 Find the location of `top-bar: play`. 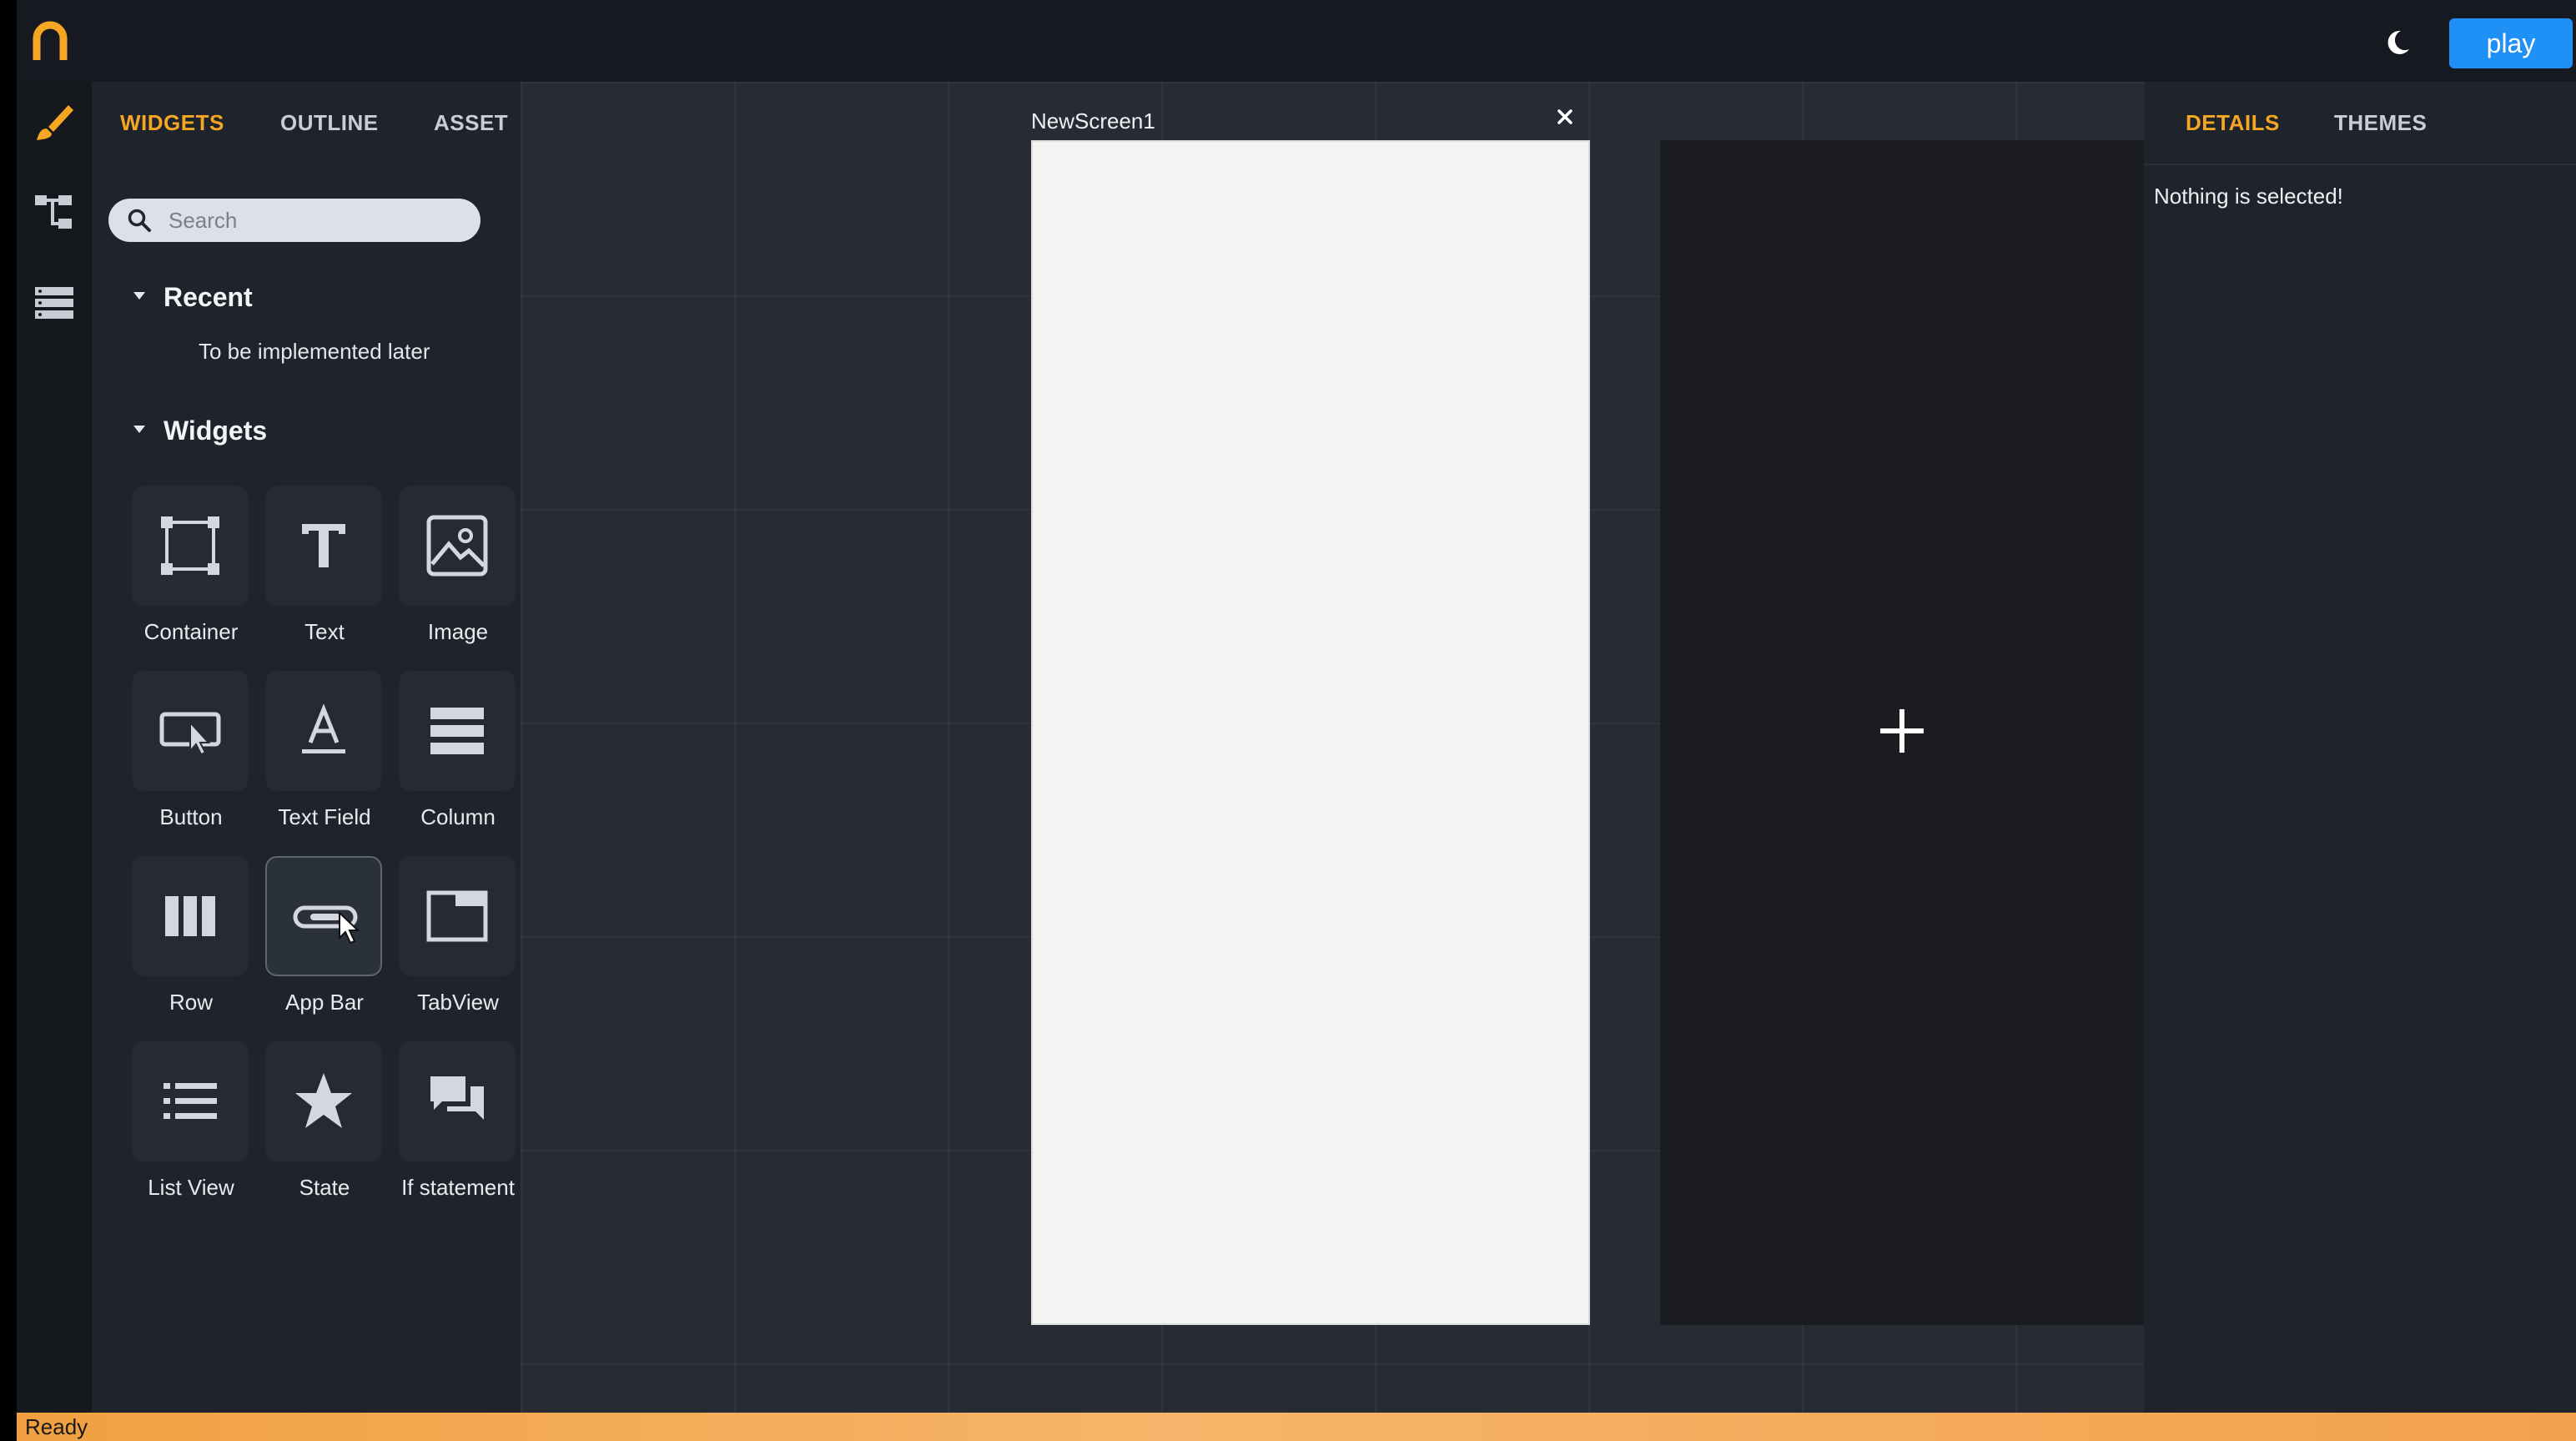

top-bar: play is located at coordinates (1296, 41).